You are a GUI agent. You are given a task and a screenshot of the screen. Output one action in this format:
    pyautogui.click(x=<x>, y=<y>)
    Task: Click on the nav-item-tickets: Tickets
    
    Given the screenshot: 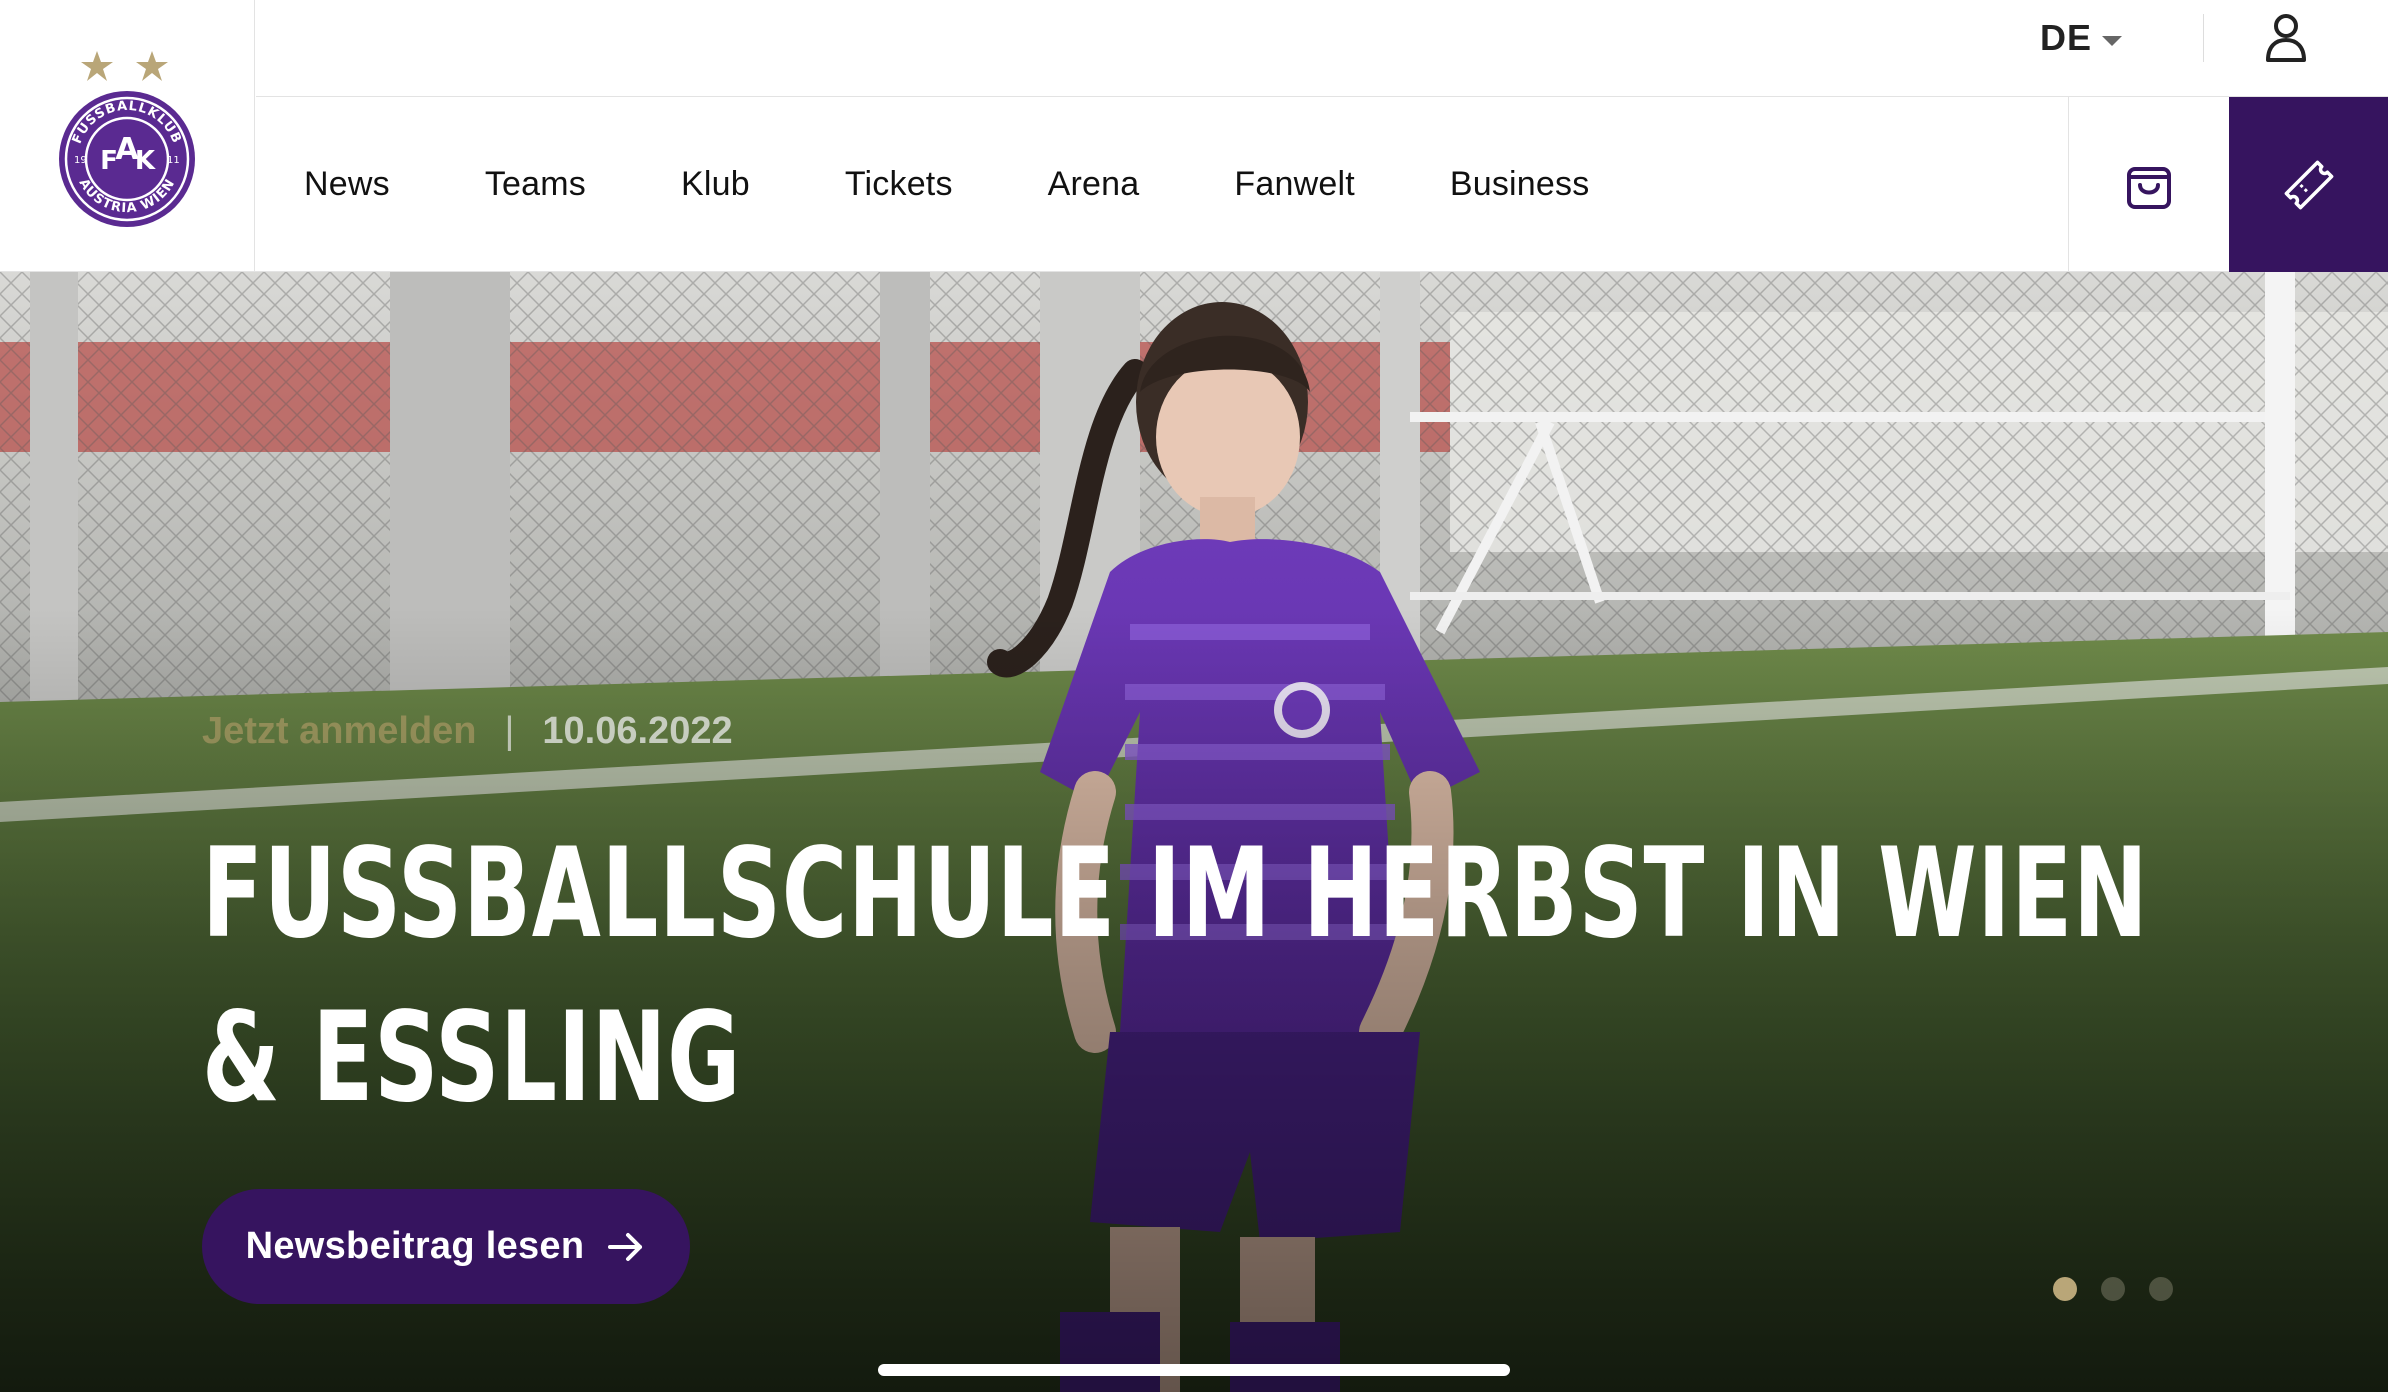 What is the action you would take?
    pyautogui.click(x=899, y=184)
    